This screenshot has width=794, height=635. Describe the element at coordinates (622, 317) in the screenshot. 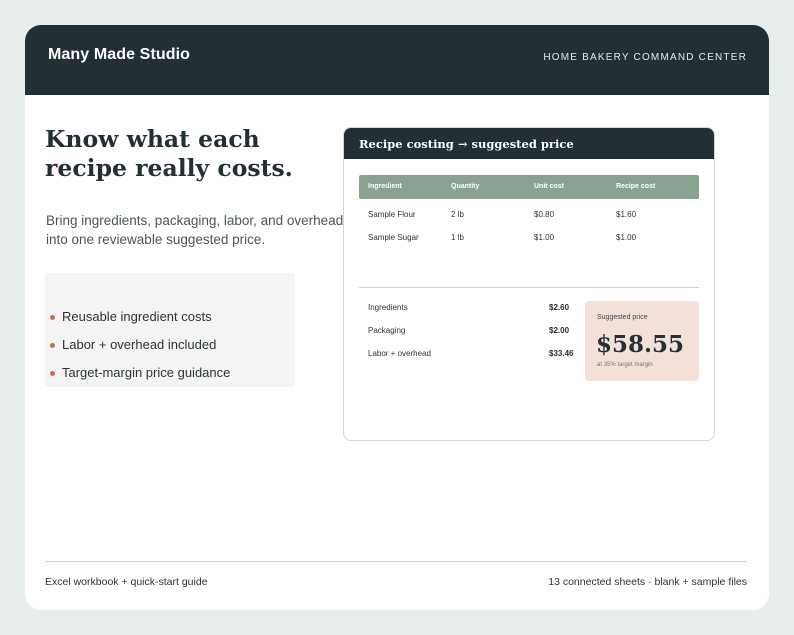

I see `price-label: Suggested price` at that location.